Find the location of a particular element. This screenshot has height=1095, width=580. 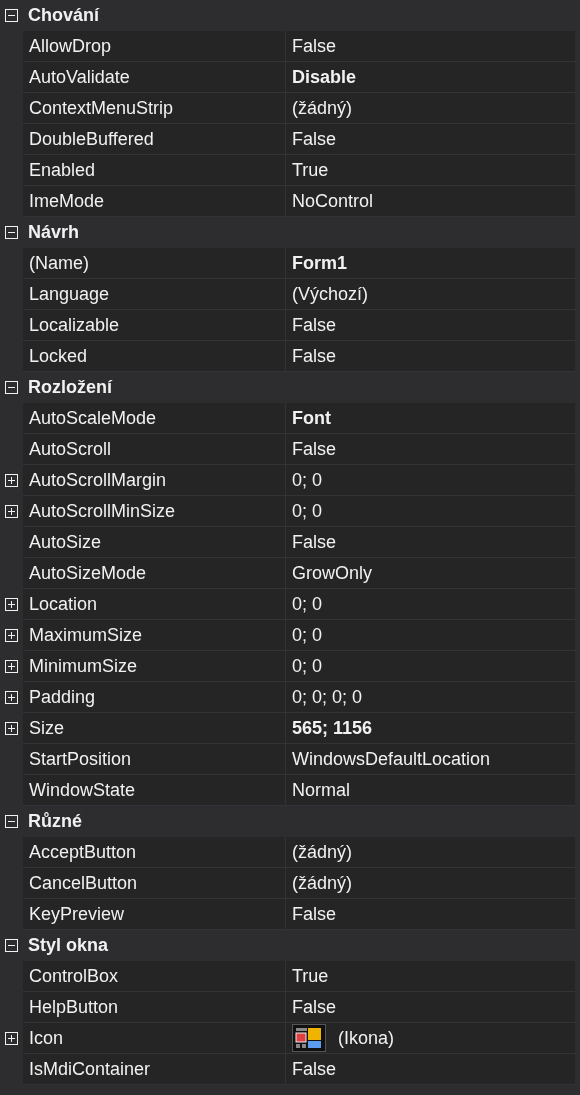

property-value: 0; 0; 0; 0 is located at coordinates (327, 697).